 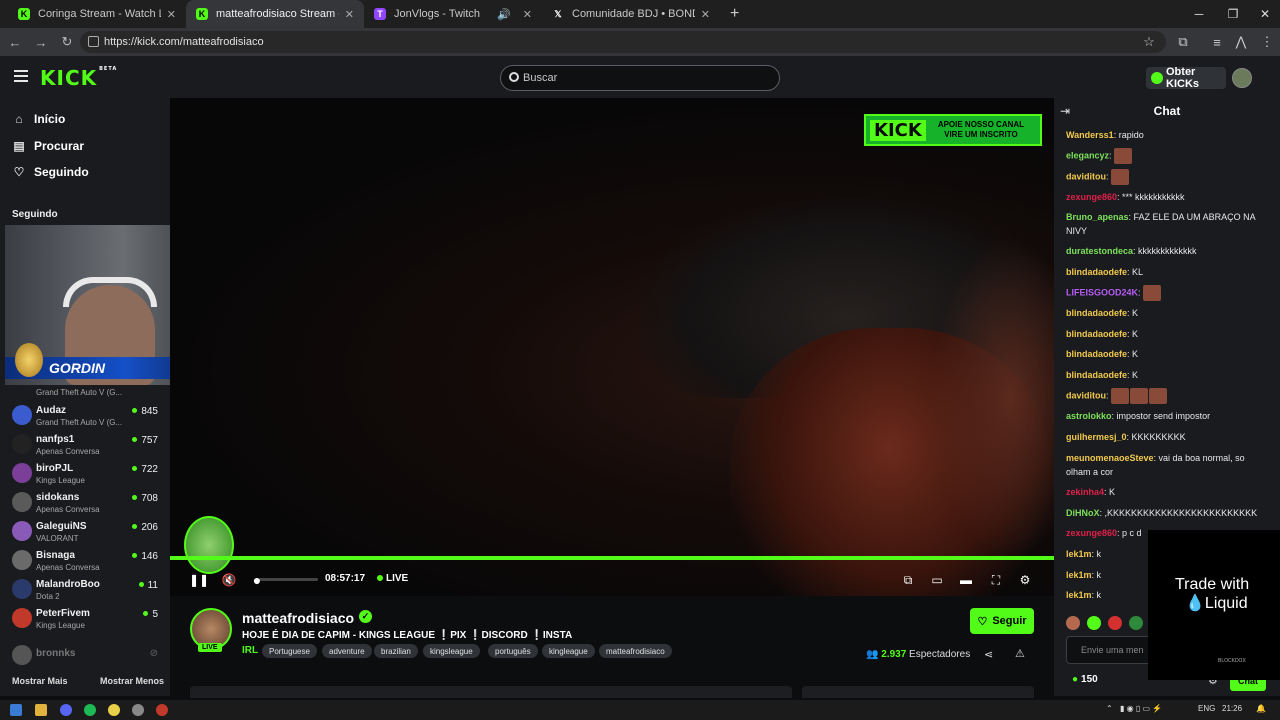 What do you see at coordinates (1149, 42) in the screenshot?
I see `bookmark-star-icon: ☆` at bounding box center [1149, 42].